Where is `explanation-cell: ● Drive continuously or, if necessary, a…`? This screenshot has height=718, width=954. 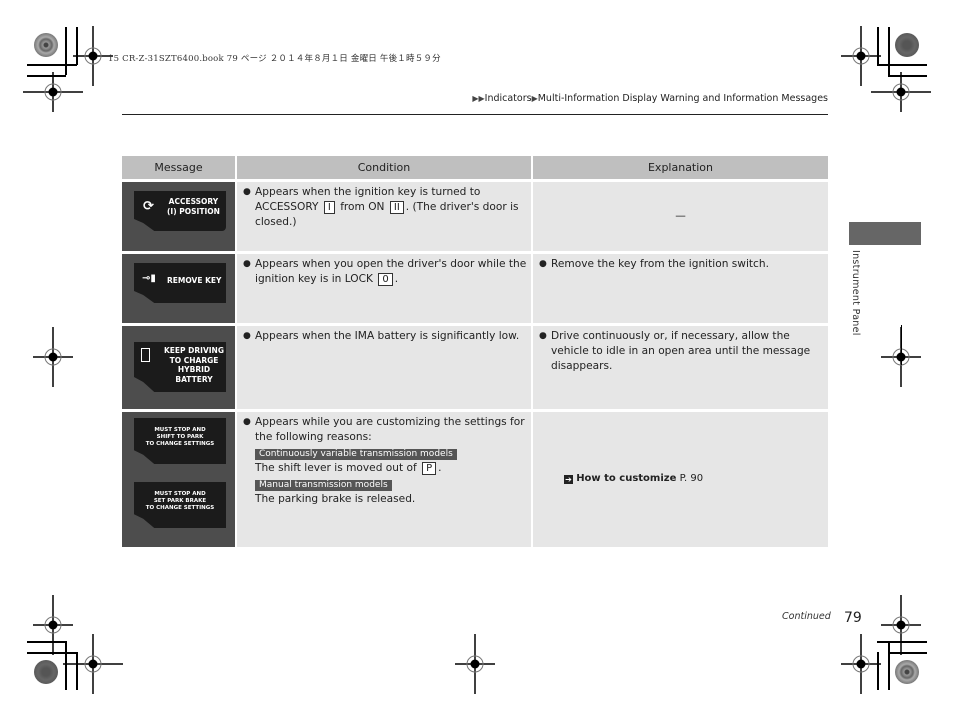 explanation-cell: ● Drive continuously or, if necessary, a… is located at coordinates (680, 367).